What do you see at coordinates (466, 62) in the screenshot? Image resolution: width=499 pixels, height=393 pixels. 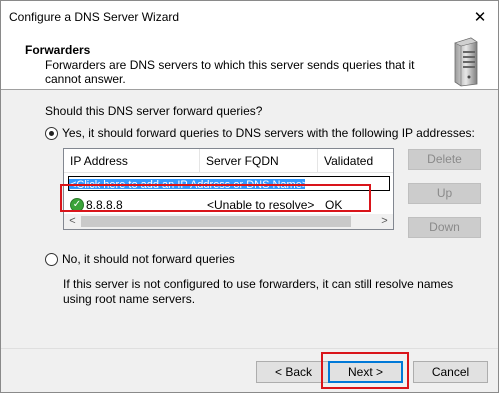 I see `server-icon` at bounding box center [466, 62].